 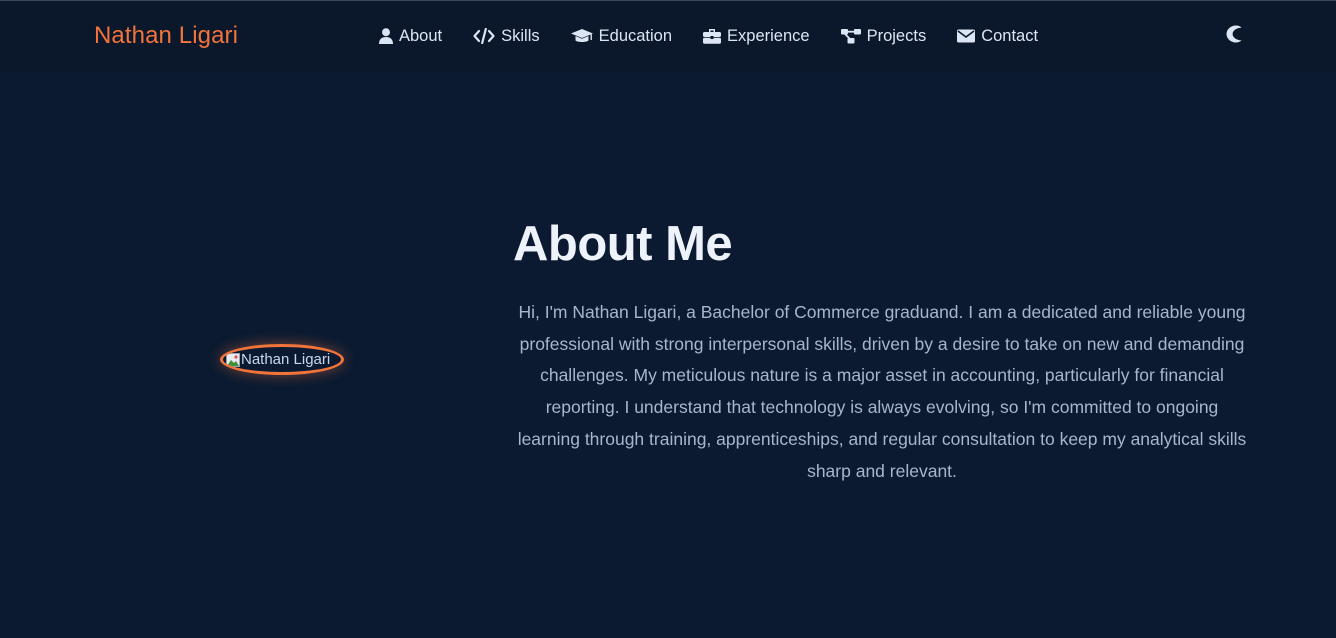 What do you see at coordinates (484, 36) in the screenshot?
I see `code-icon` at bounding box center [484, 36].